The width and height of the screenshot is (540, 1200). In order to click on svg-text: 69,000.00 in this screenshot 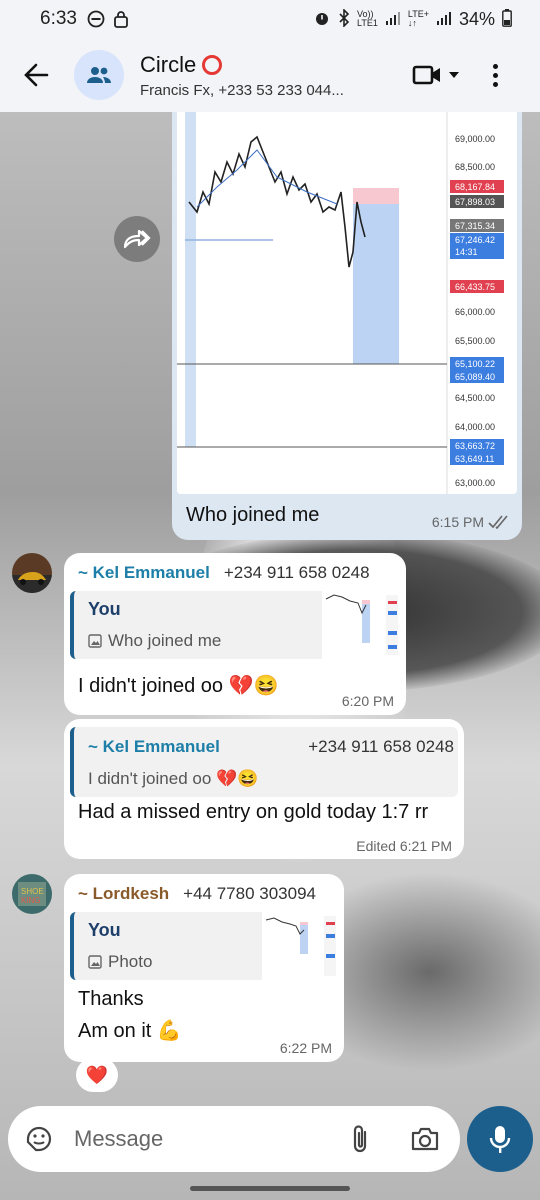, I will do `click(475, 139)`.